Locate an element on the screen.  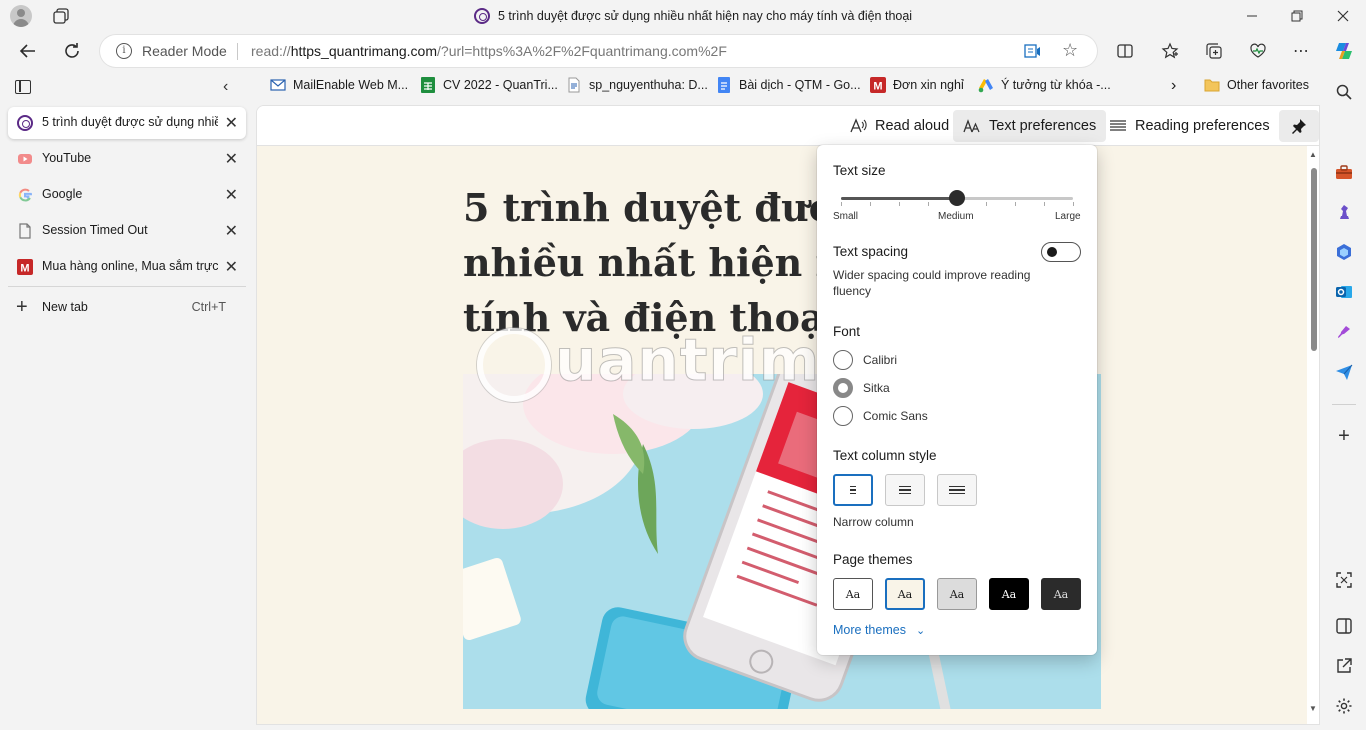
sidebar-screenshot-button is located at coordinates (1344, 580).